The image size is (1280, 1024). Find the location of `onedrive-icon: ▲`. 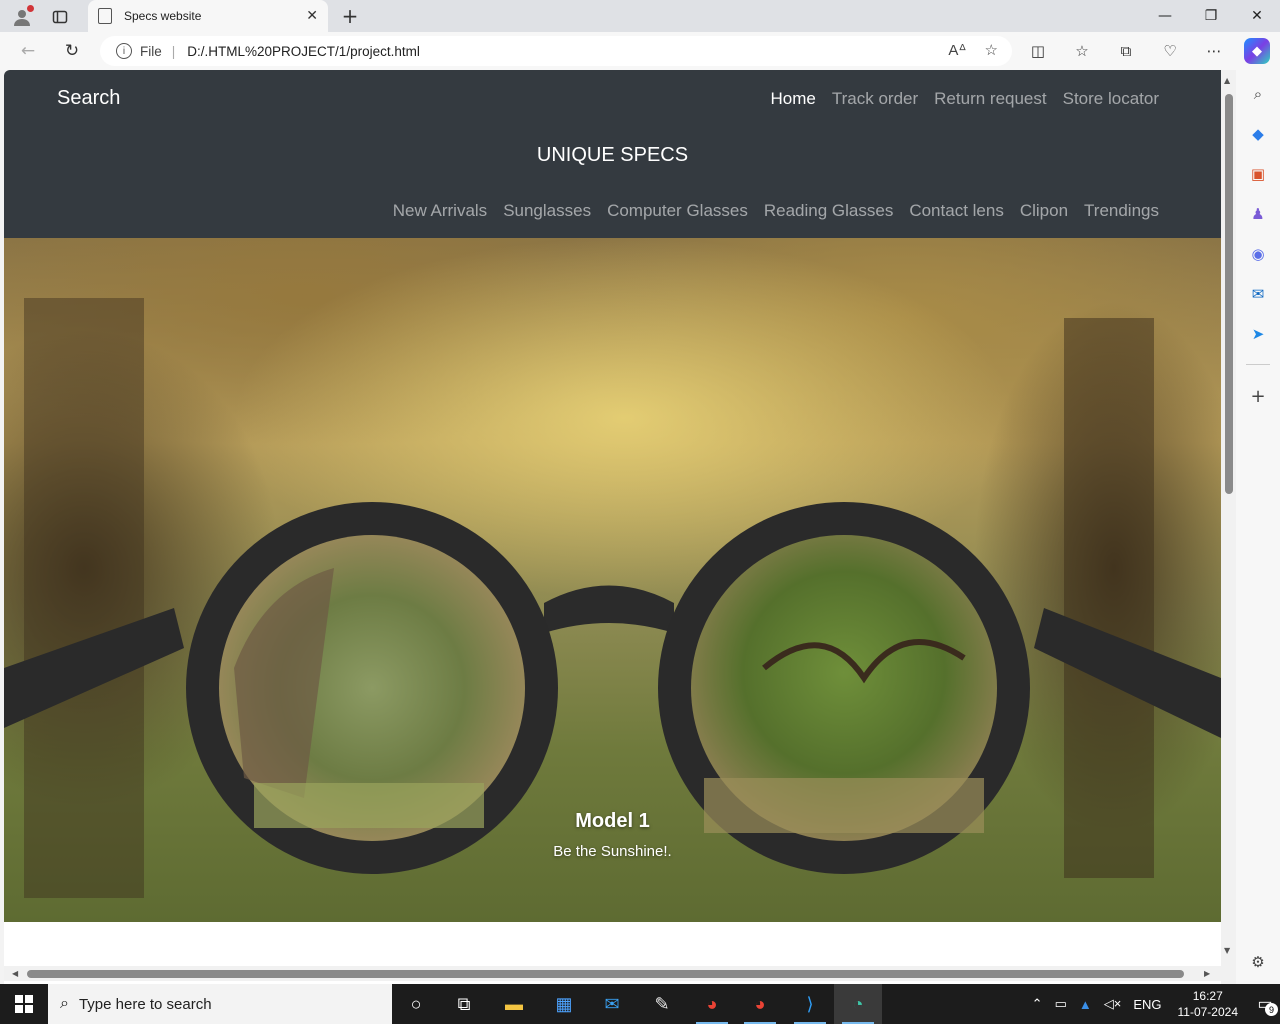

onedrive-icon: ▲ is located at coordinates (1085, 1004).